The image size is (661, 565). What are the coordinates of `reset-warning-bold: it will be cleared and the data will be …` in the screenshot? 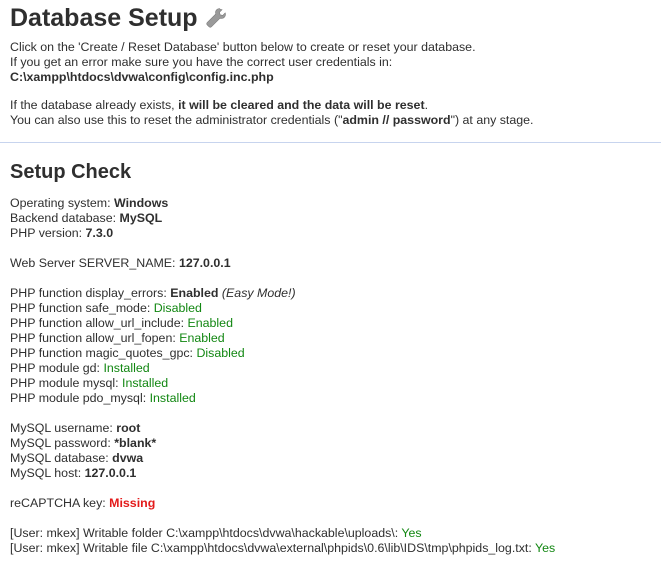 It's located at (301, 105).